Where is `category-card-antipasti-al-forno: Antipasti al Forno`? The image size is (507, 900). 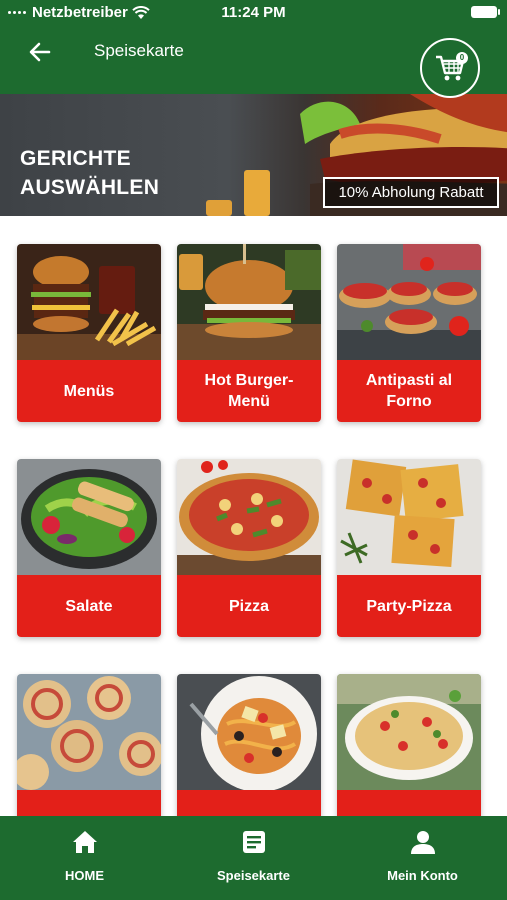 category-card-antipasti-al-forno: Antipasti al Forno is located at coordinates (409, 333).